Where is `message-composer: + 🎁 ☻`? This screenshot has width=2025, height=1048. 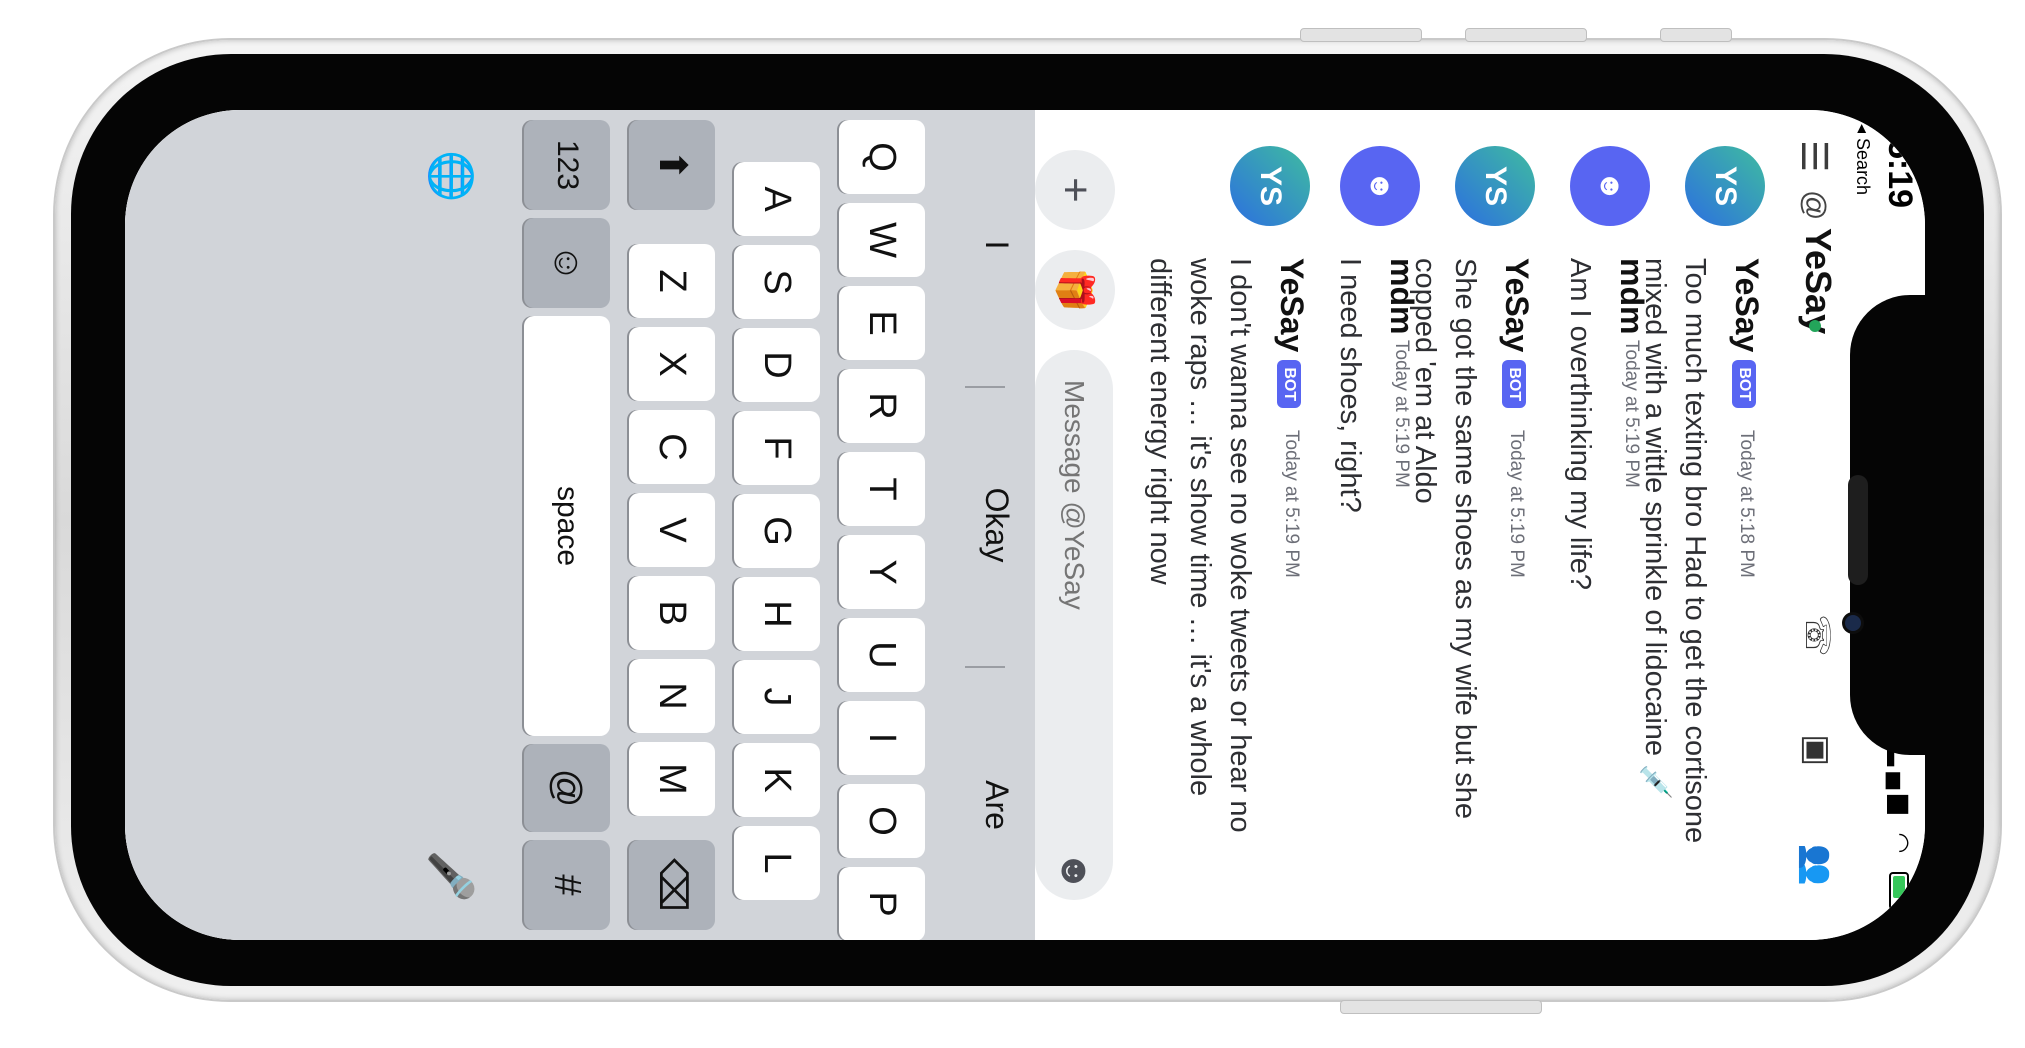 message-composer: + 🎁 ☻ is located at coordinates (1090, 525).